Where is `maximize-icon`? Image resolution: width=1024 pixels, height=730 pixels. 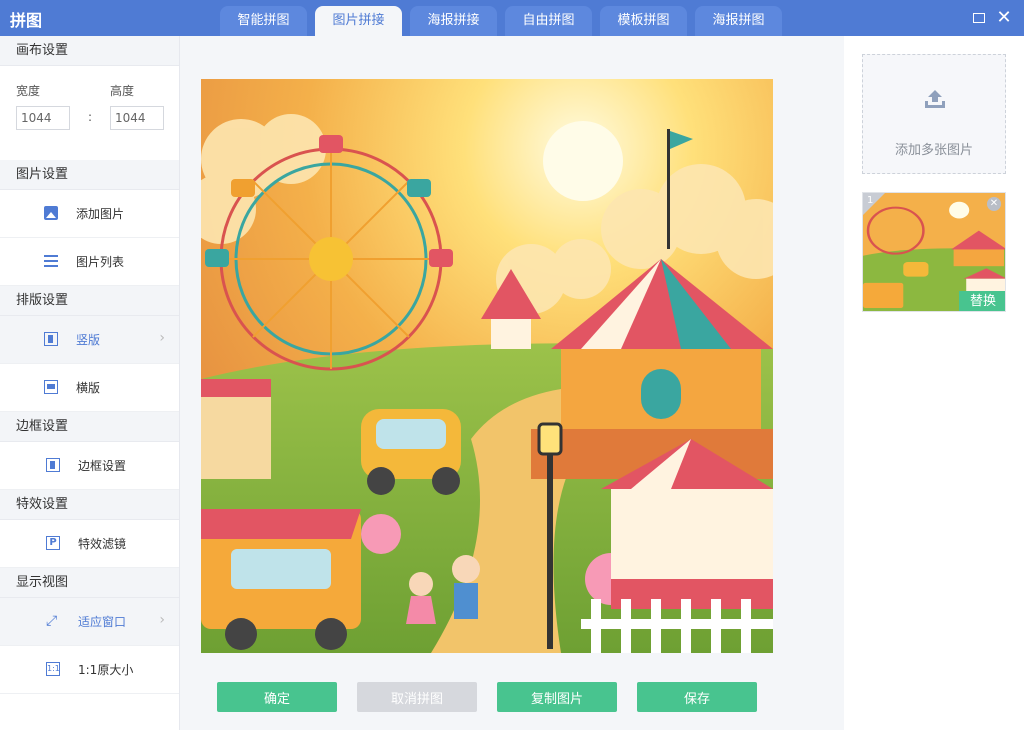 maximize-icon is located at coordinates (979, 18).